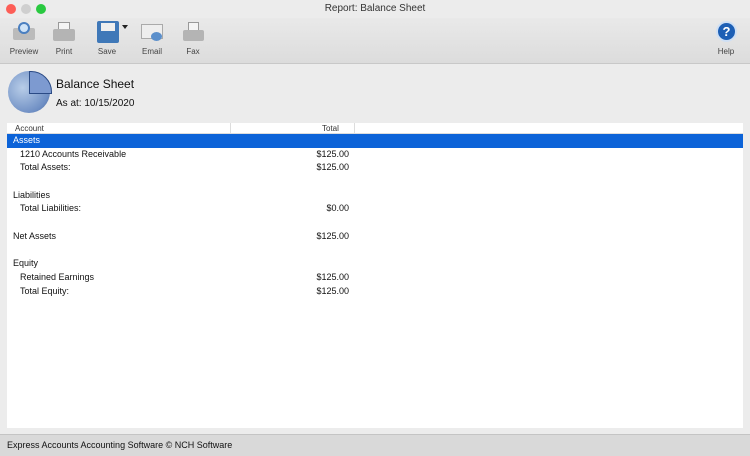 The image size is (750, 456). Describe the element at coordinates (330, 128) in the screenshot. I see `column-total: Total` at that location.